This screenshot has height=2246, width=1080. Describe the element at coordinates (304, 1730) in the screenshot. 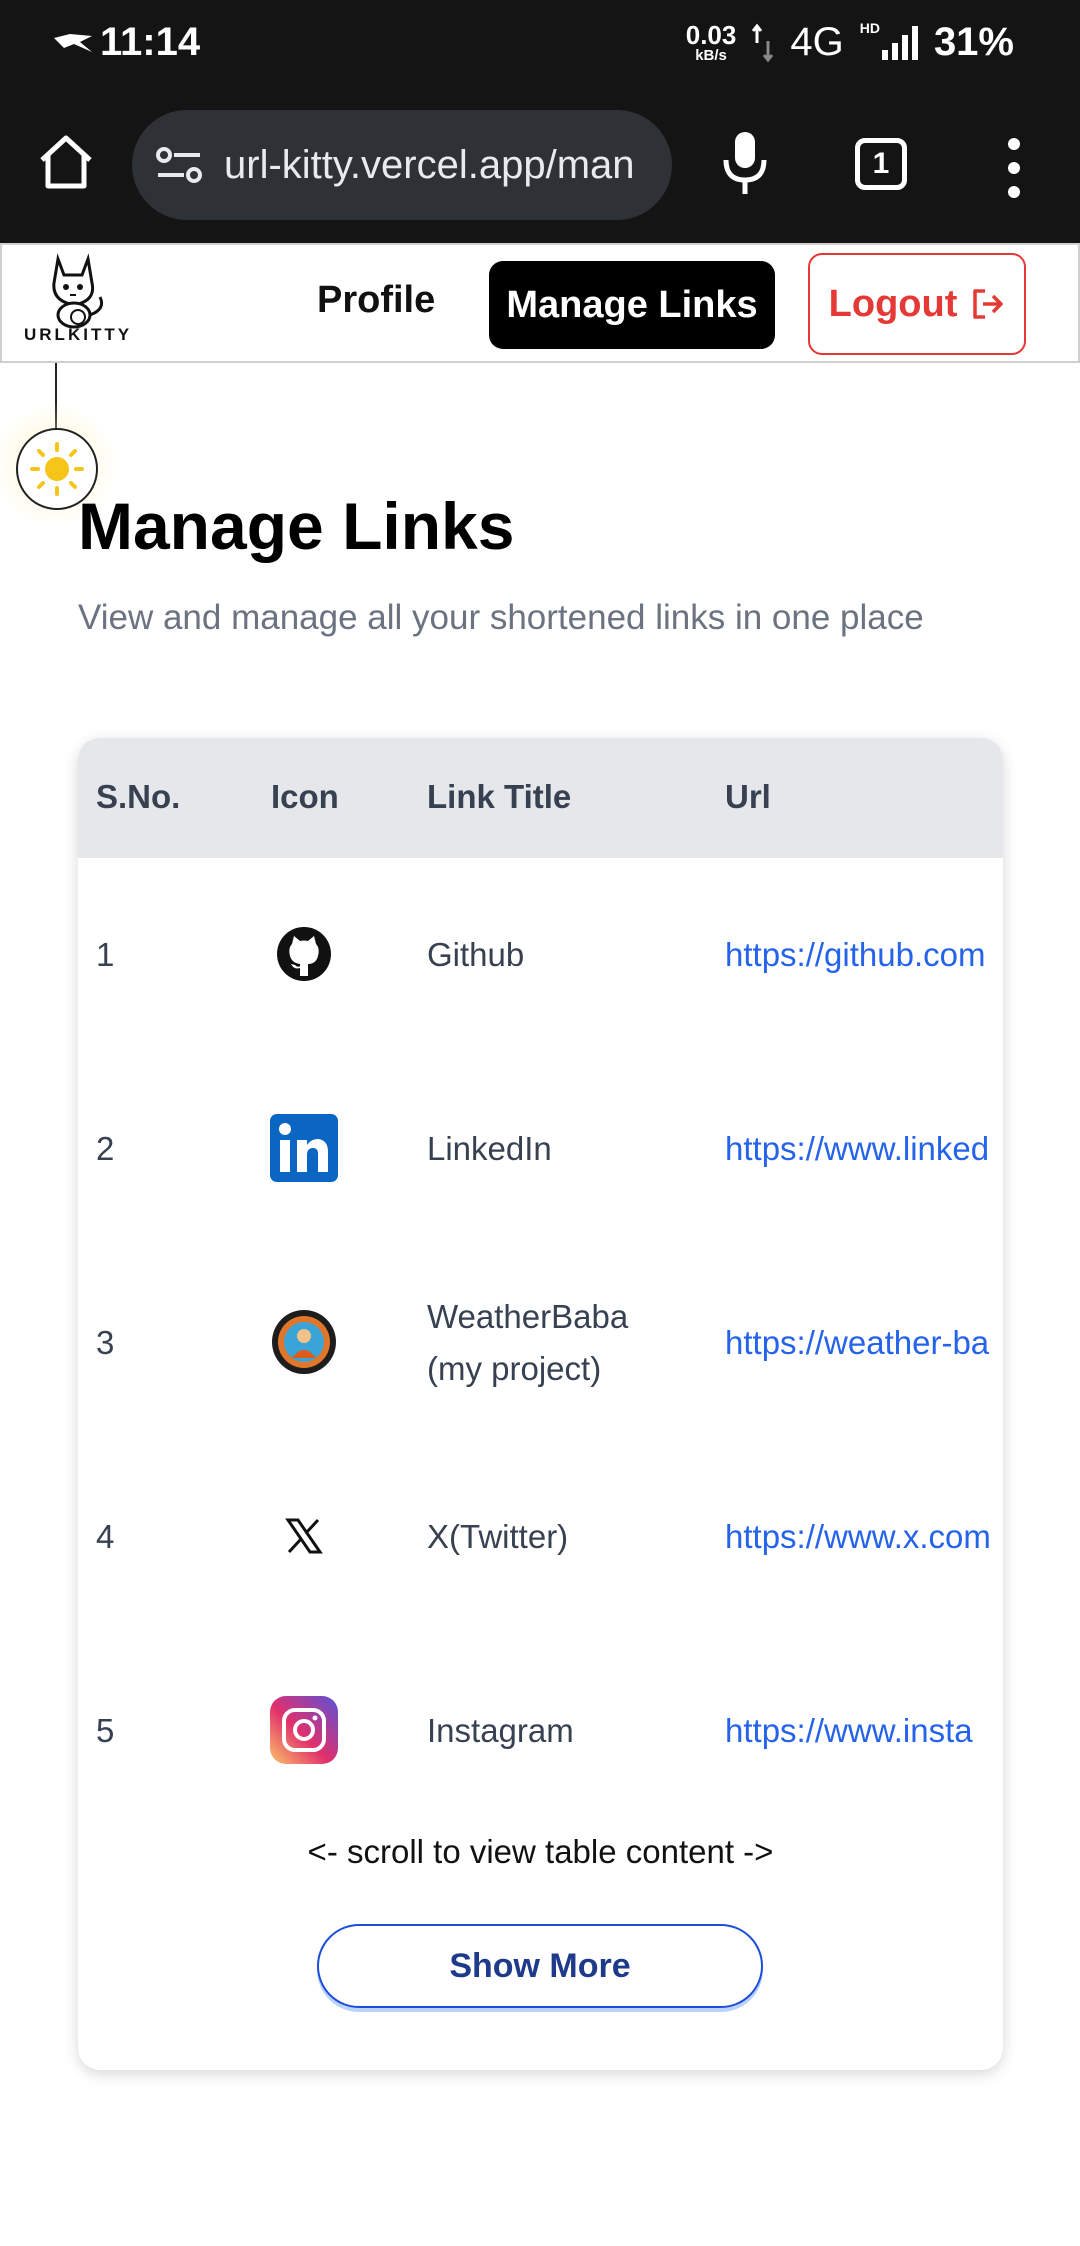

I see `instagram-icon` at that location.